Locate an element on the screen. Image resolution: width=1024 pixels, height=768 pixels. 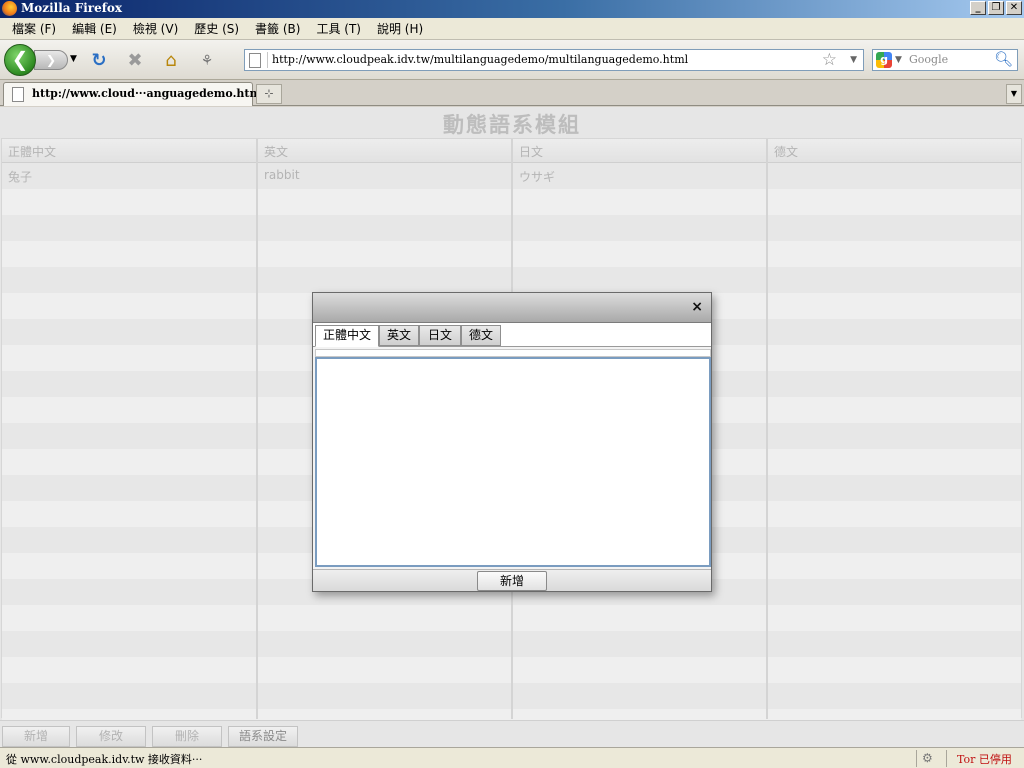
tab-english: 英文 is located at coordinates (399, 335).